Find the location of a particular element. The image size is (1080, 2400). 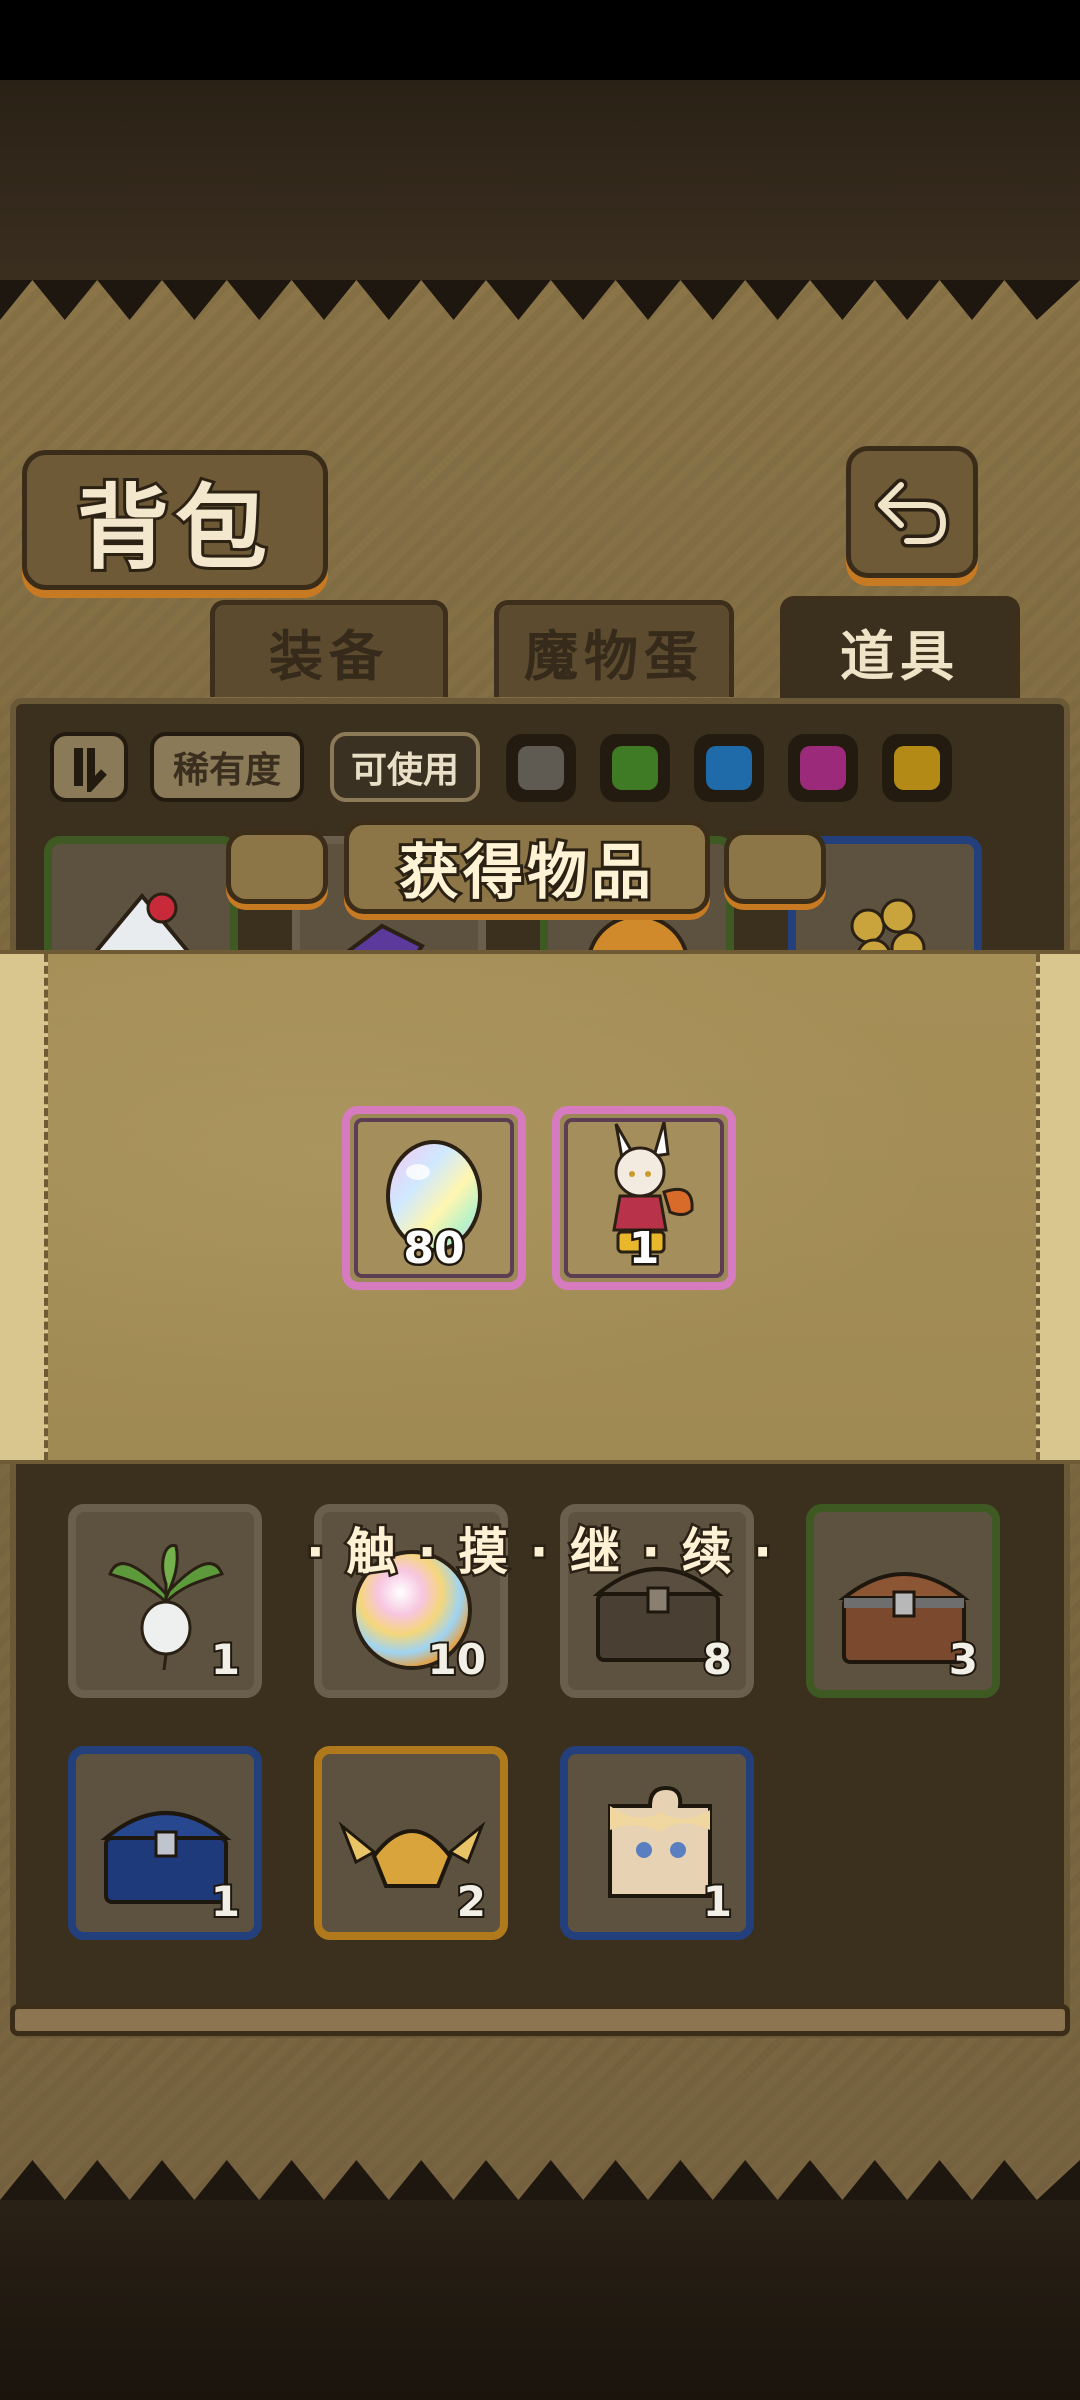

title-plate: 背包 is located at coordinates (175, 520).